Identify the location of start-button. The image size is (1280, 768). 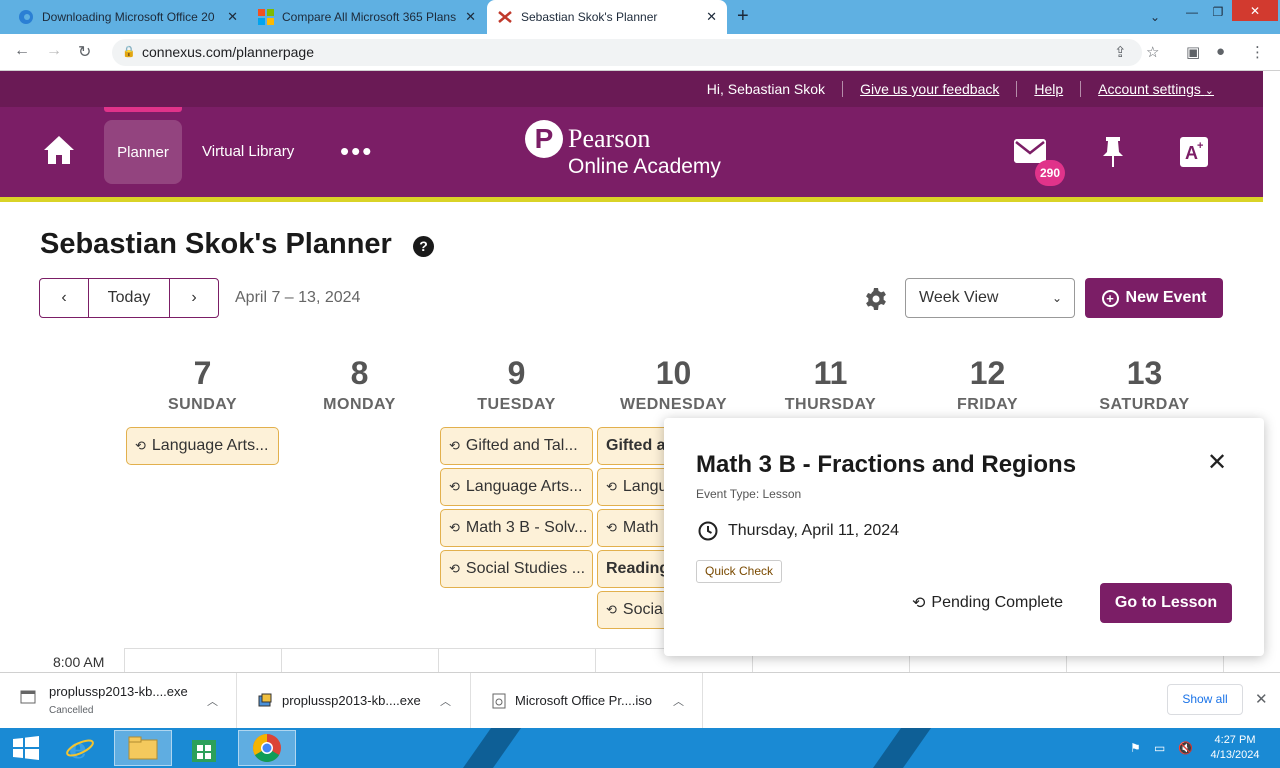
(26, 748).